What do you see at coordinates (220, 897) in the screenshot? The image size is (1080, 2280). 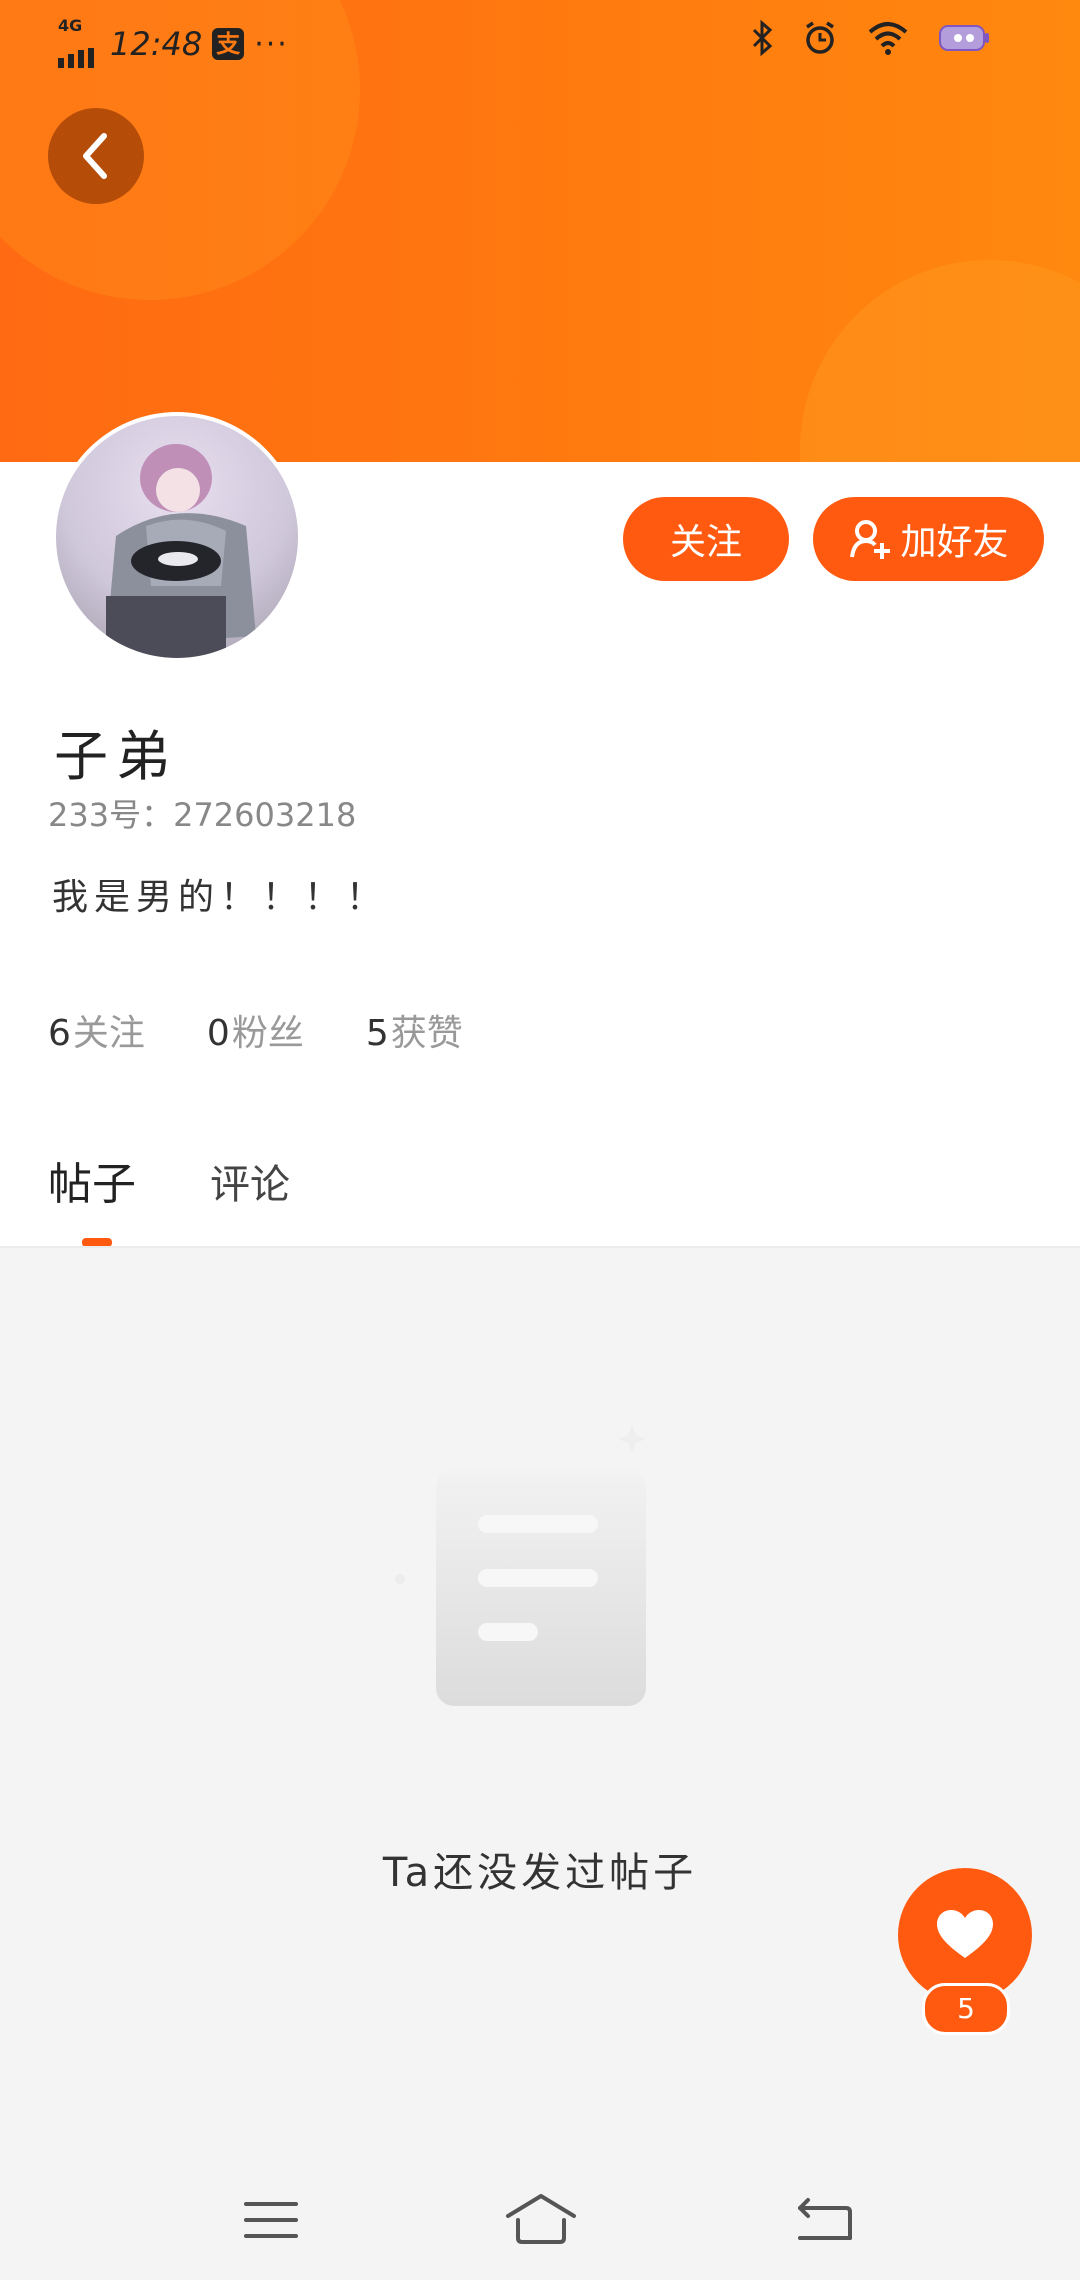 I see `user-bio: 我是男的！！！！` at bounding box center [220, 897].